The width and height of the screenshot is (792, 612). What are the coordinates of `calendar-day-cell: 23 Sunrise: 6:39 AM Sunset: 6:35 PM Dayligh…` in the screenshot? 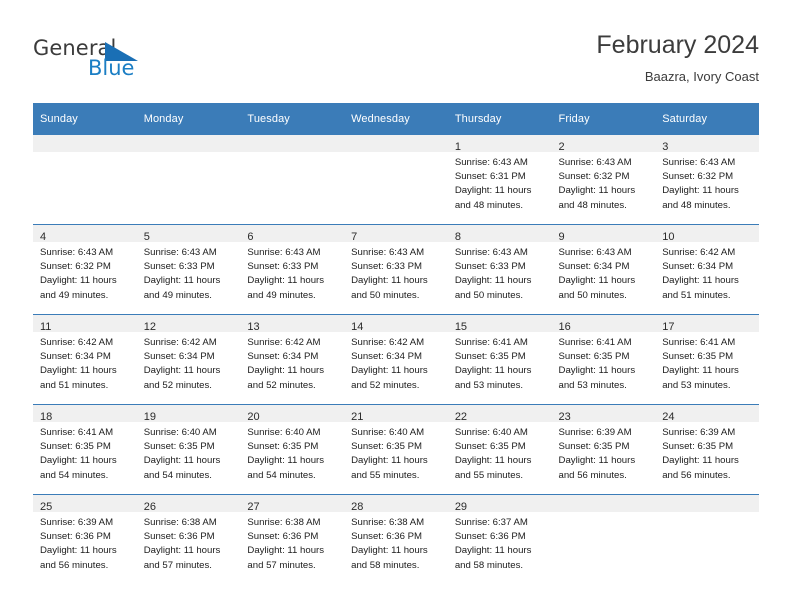 It's located at (603, 449).